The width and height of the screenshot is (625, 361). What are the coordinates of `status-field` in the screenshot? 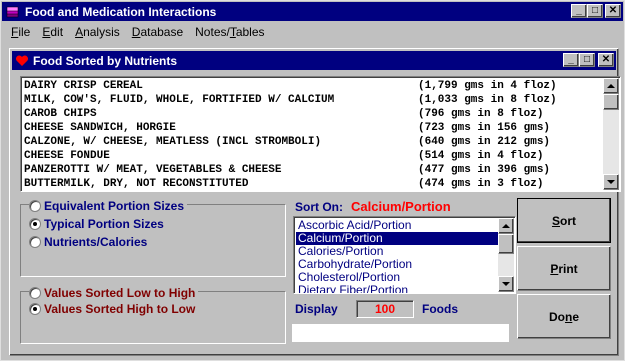 It's located at (400, 333).